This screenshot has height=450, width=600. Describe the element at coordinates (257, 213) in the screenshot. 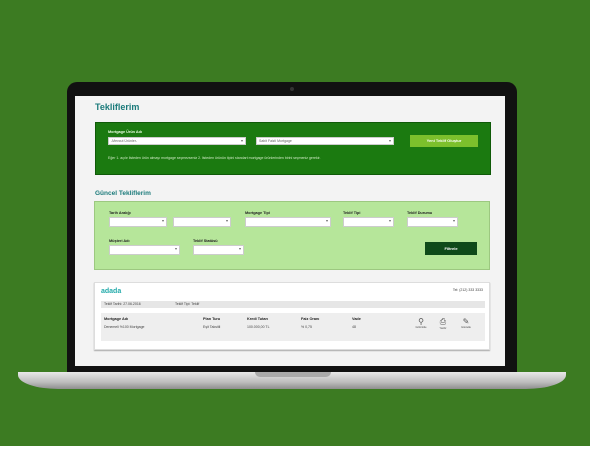

I see `mortgage-type-label: Mortgage Tipi` at that location.